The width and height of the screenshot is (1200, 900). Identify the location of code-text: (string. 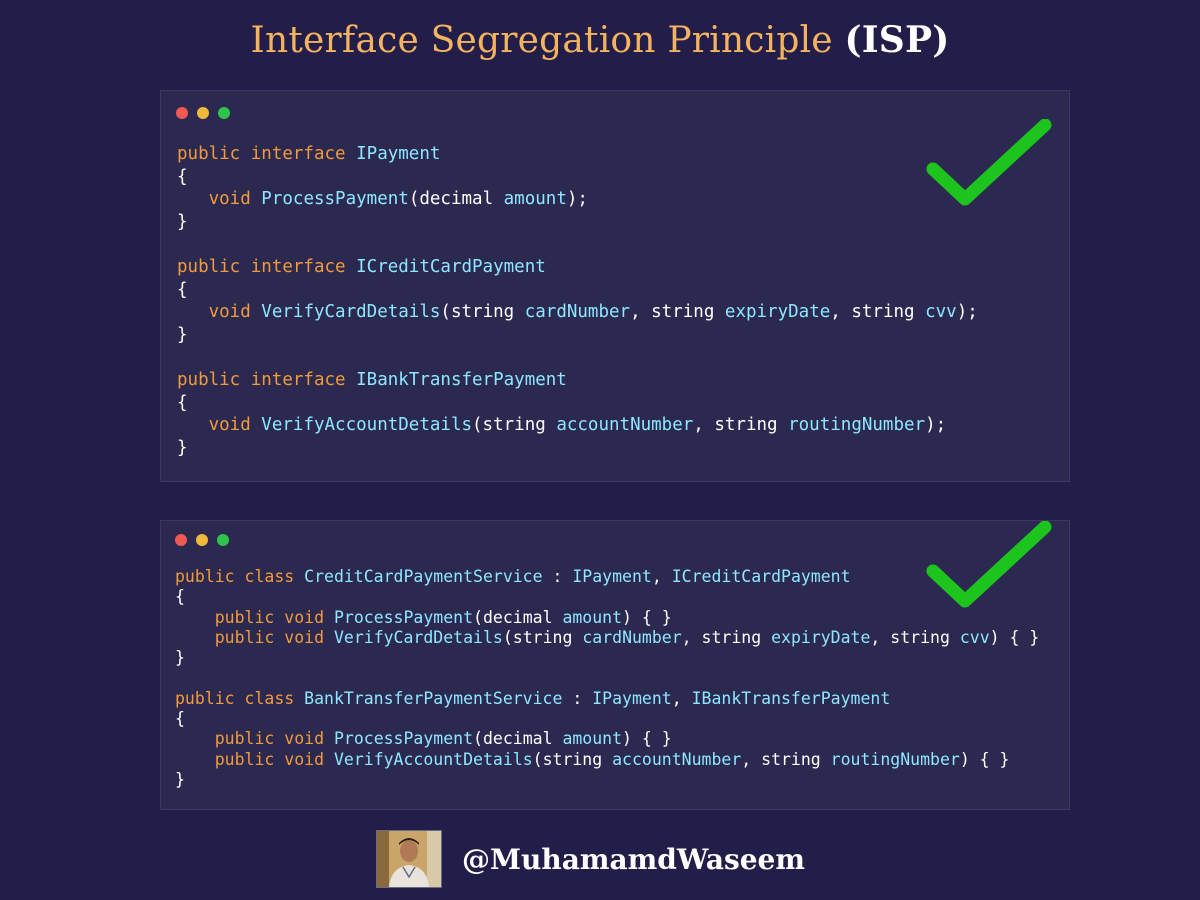
(572, 759).